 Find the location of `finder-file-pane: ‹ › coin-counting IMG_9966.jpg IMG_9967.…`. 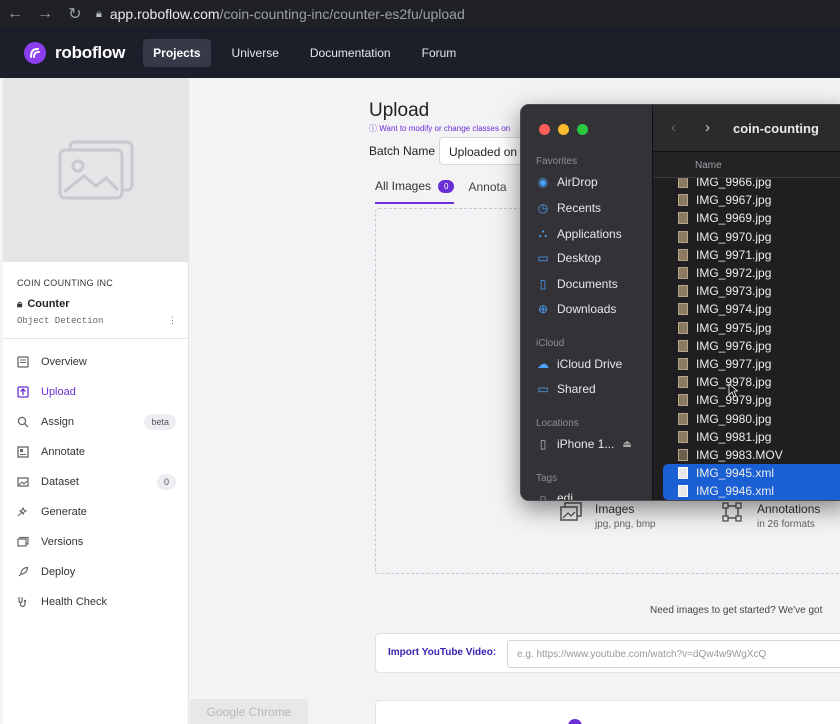

finder-file-pane: ‹ › coin-counting IMG_9966.jpg IMG_9967.… is located at coordinates (746, 302).